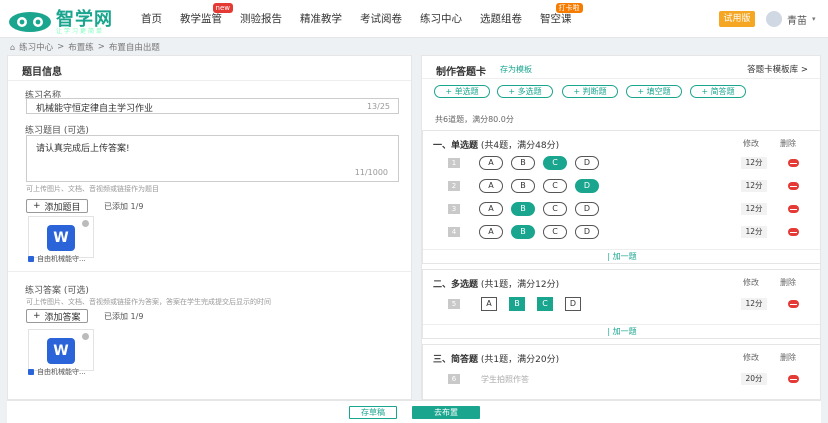 The width and height of the screenshot is (828, 423). I want to click on question-file-thumbnail: W, so click(61, 237).